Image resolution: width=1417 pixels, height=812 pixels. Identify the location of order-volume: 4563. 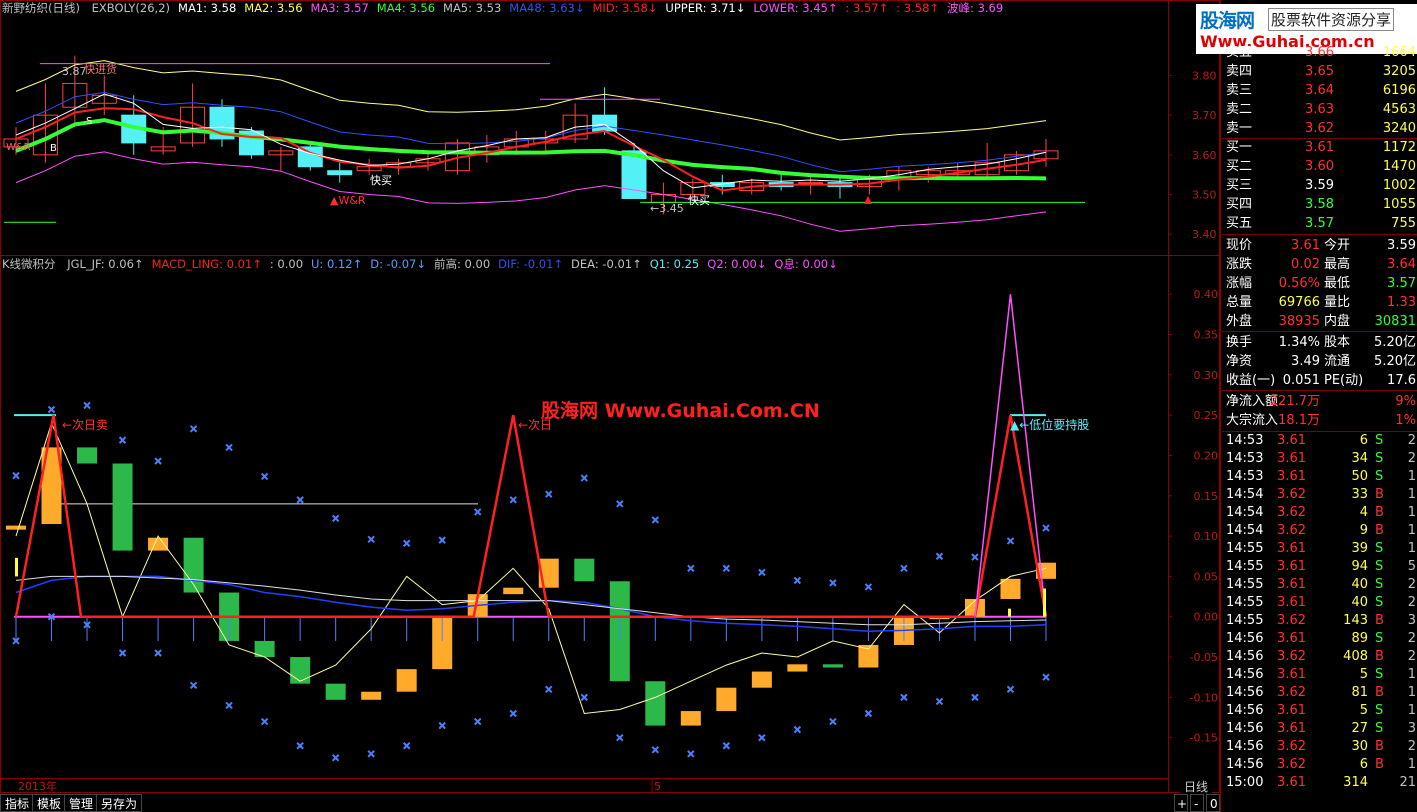
(1399, 109).